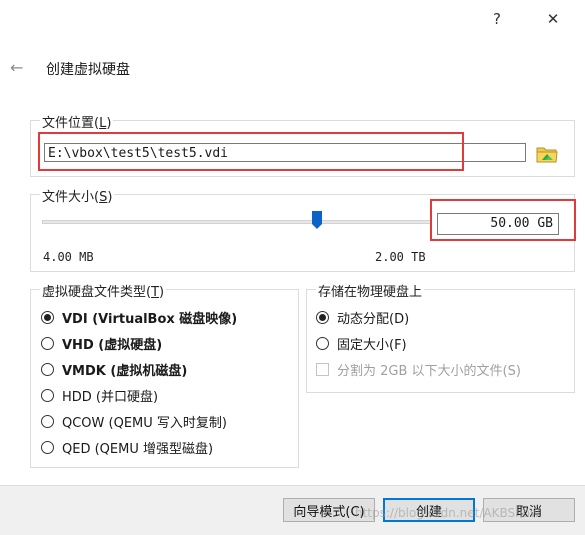 Image resolution: width=585 pixels, height=535 pixels. I want to click on disk-type-option: QCOW (QEMU 写入时复制), so click(134, 421).